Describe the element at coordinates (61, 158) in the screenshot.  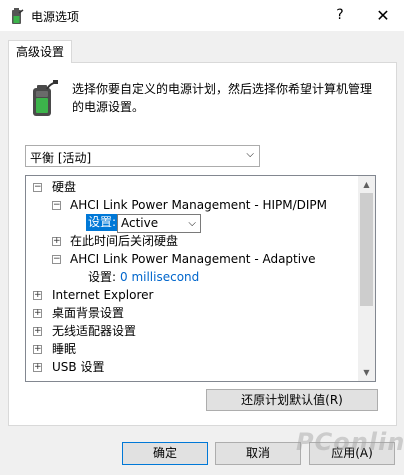
I see `power-plan-value: 平衡 [活动]` at that location.